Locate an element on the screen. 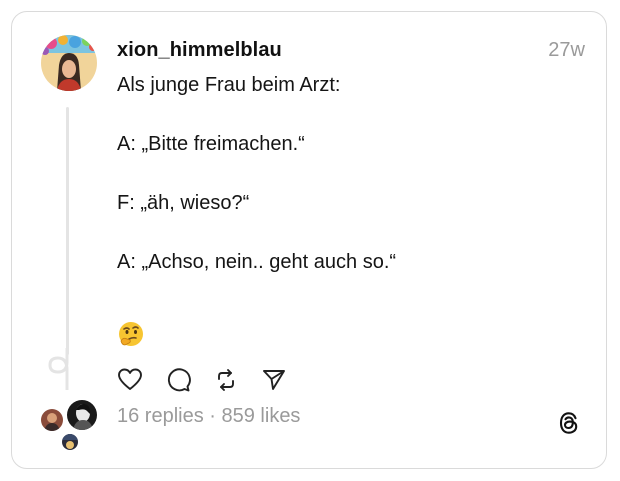  avatar is located at coordinates (69, 63).